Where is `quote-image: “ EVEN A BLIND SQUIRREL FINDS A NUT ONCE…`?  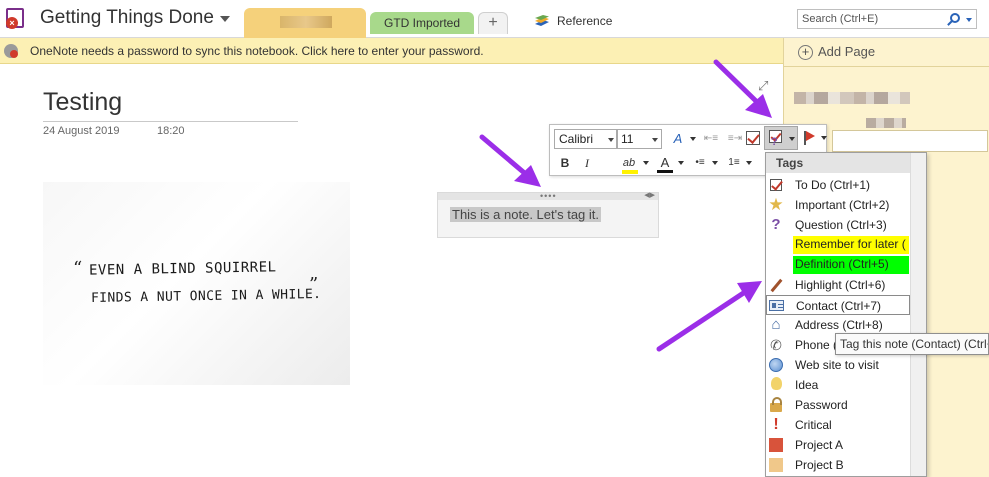
quote-image: “ EVEN A BLIND SQUIRREL FINDS A NUT ONCE… is located at coordinates (196, 283).